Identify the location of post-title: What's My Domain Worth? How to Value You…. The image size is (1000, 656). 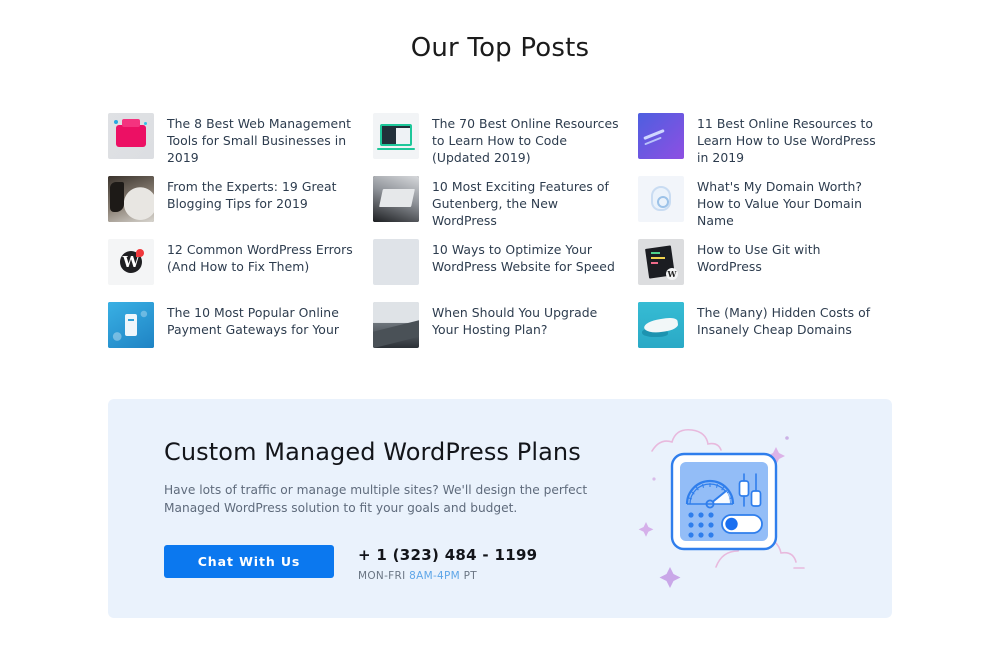
(779, 203).